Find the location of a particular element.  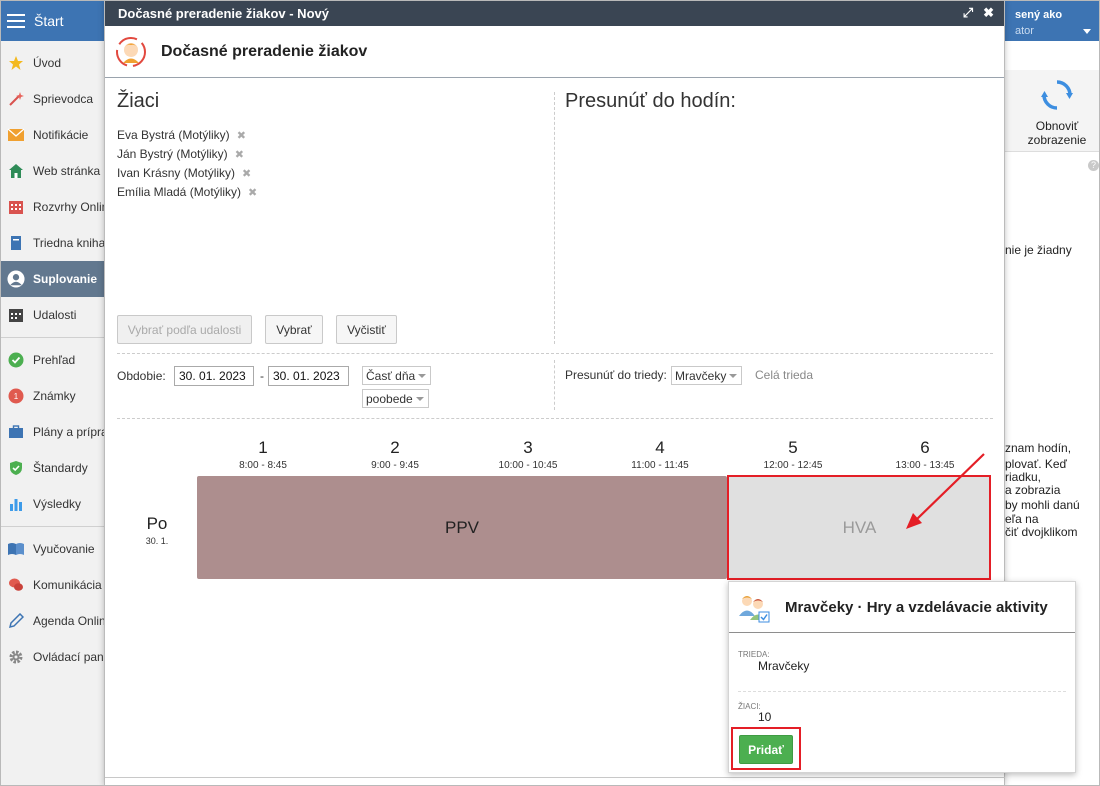

column-divider is located at coordinates (554, 218).